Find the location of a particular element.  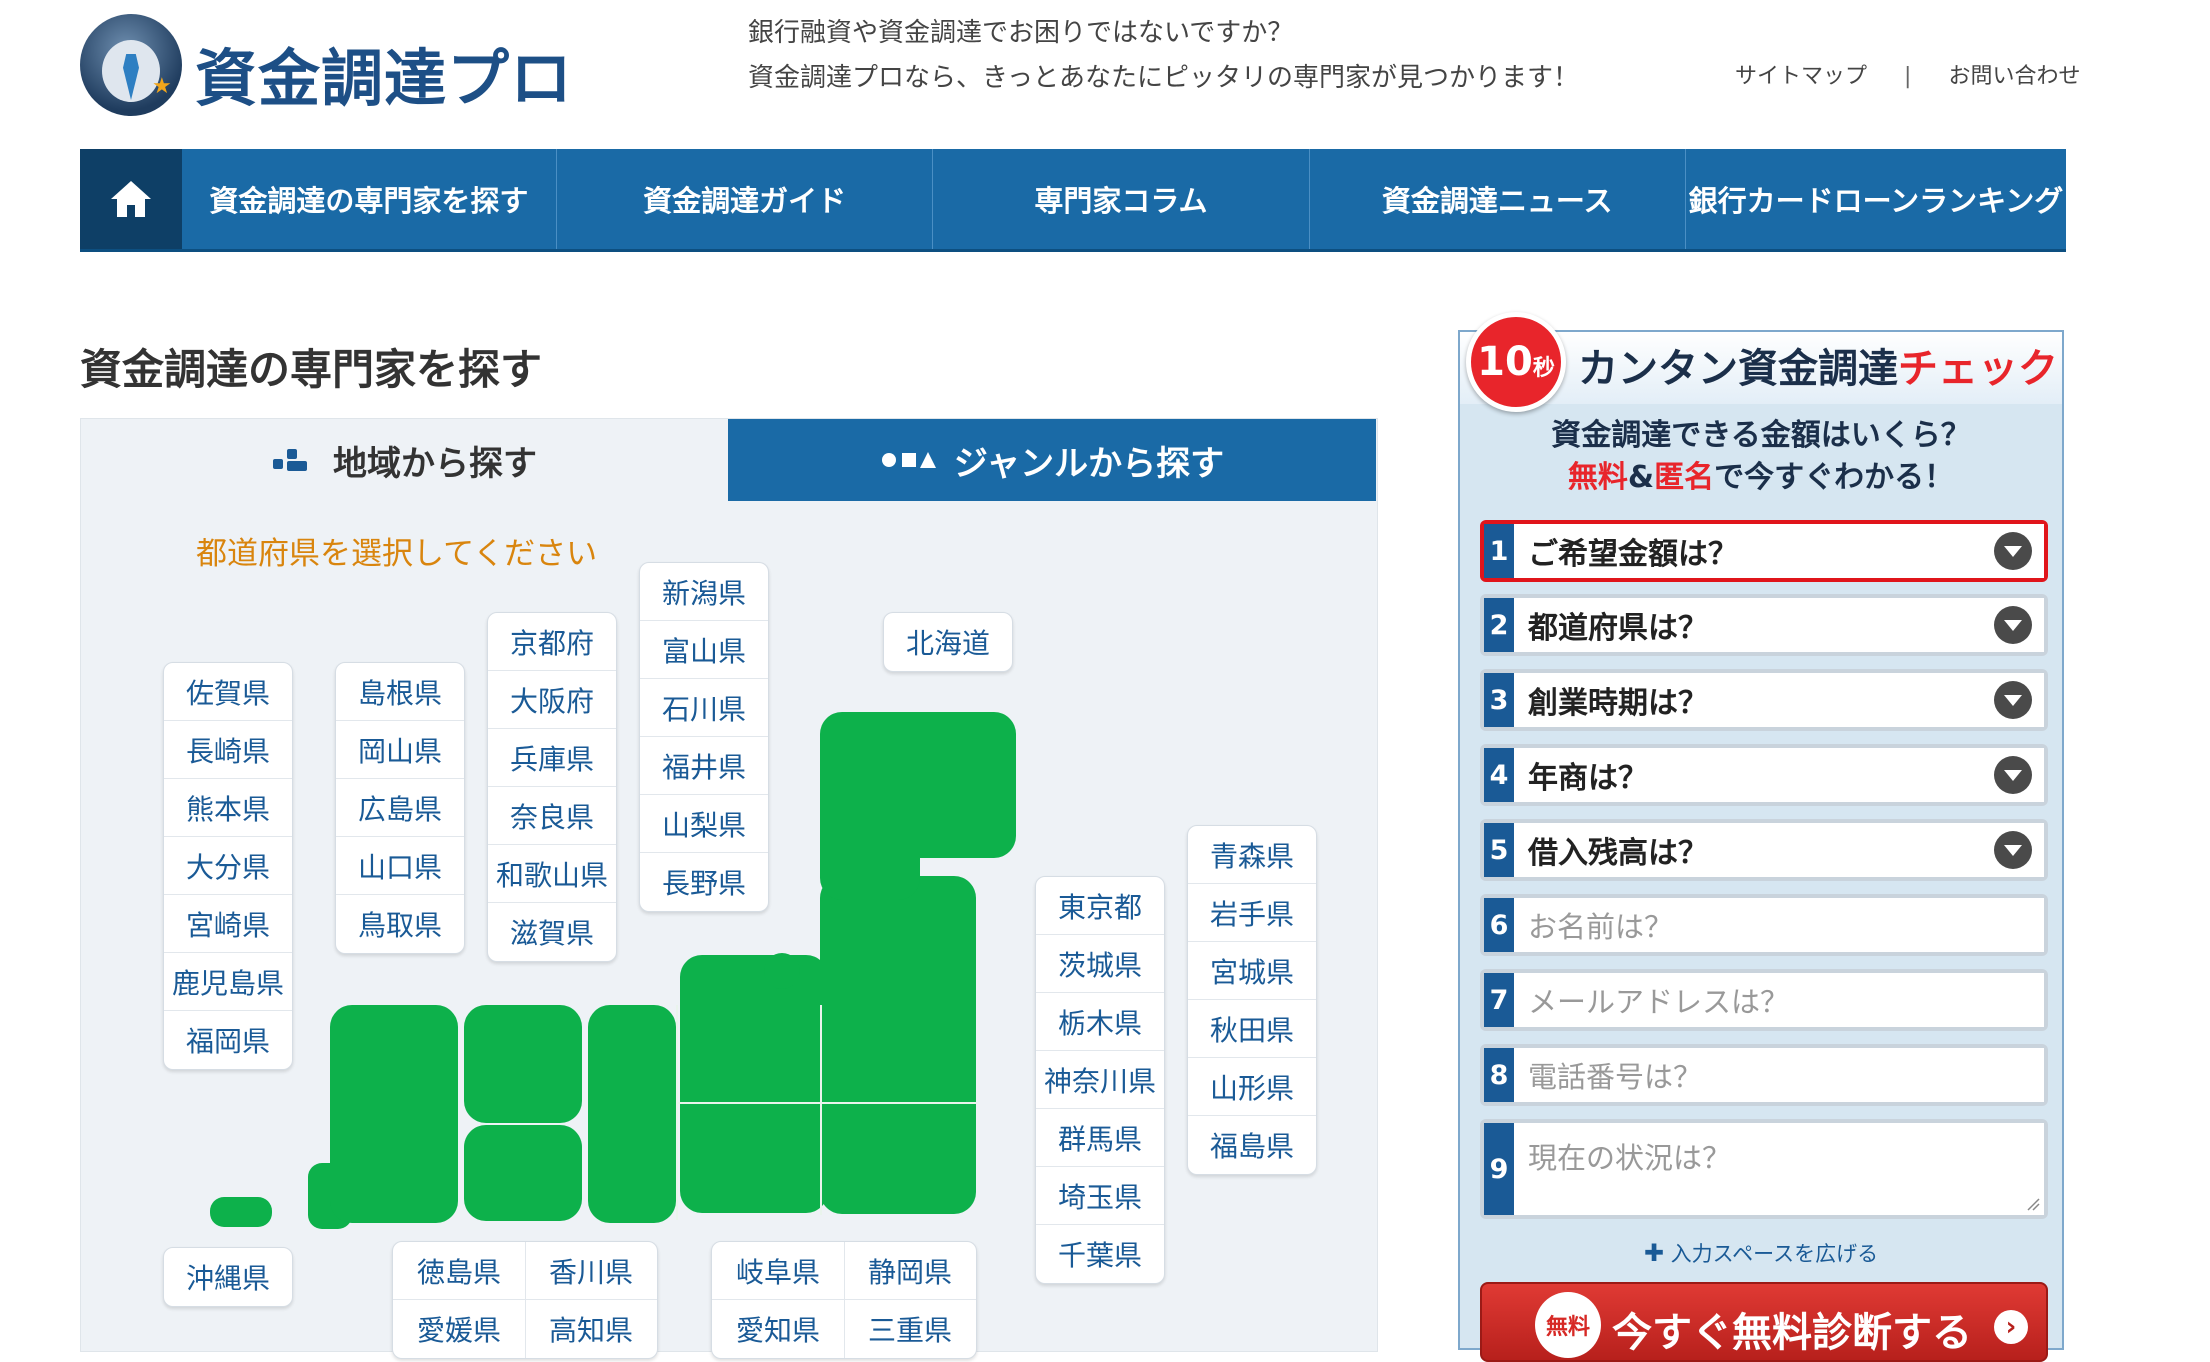

status-textarea: 9 現在の状況は？ is located at coordinates (1764, 1169).